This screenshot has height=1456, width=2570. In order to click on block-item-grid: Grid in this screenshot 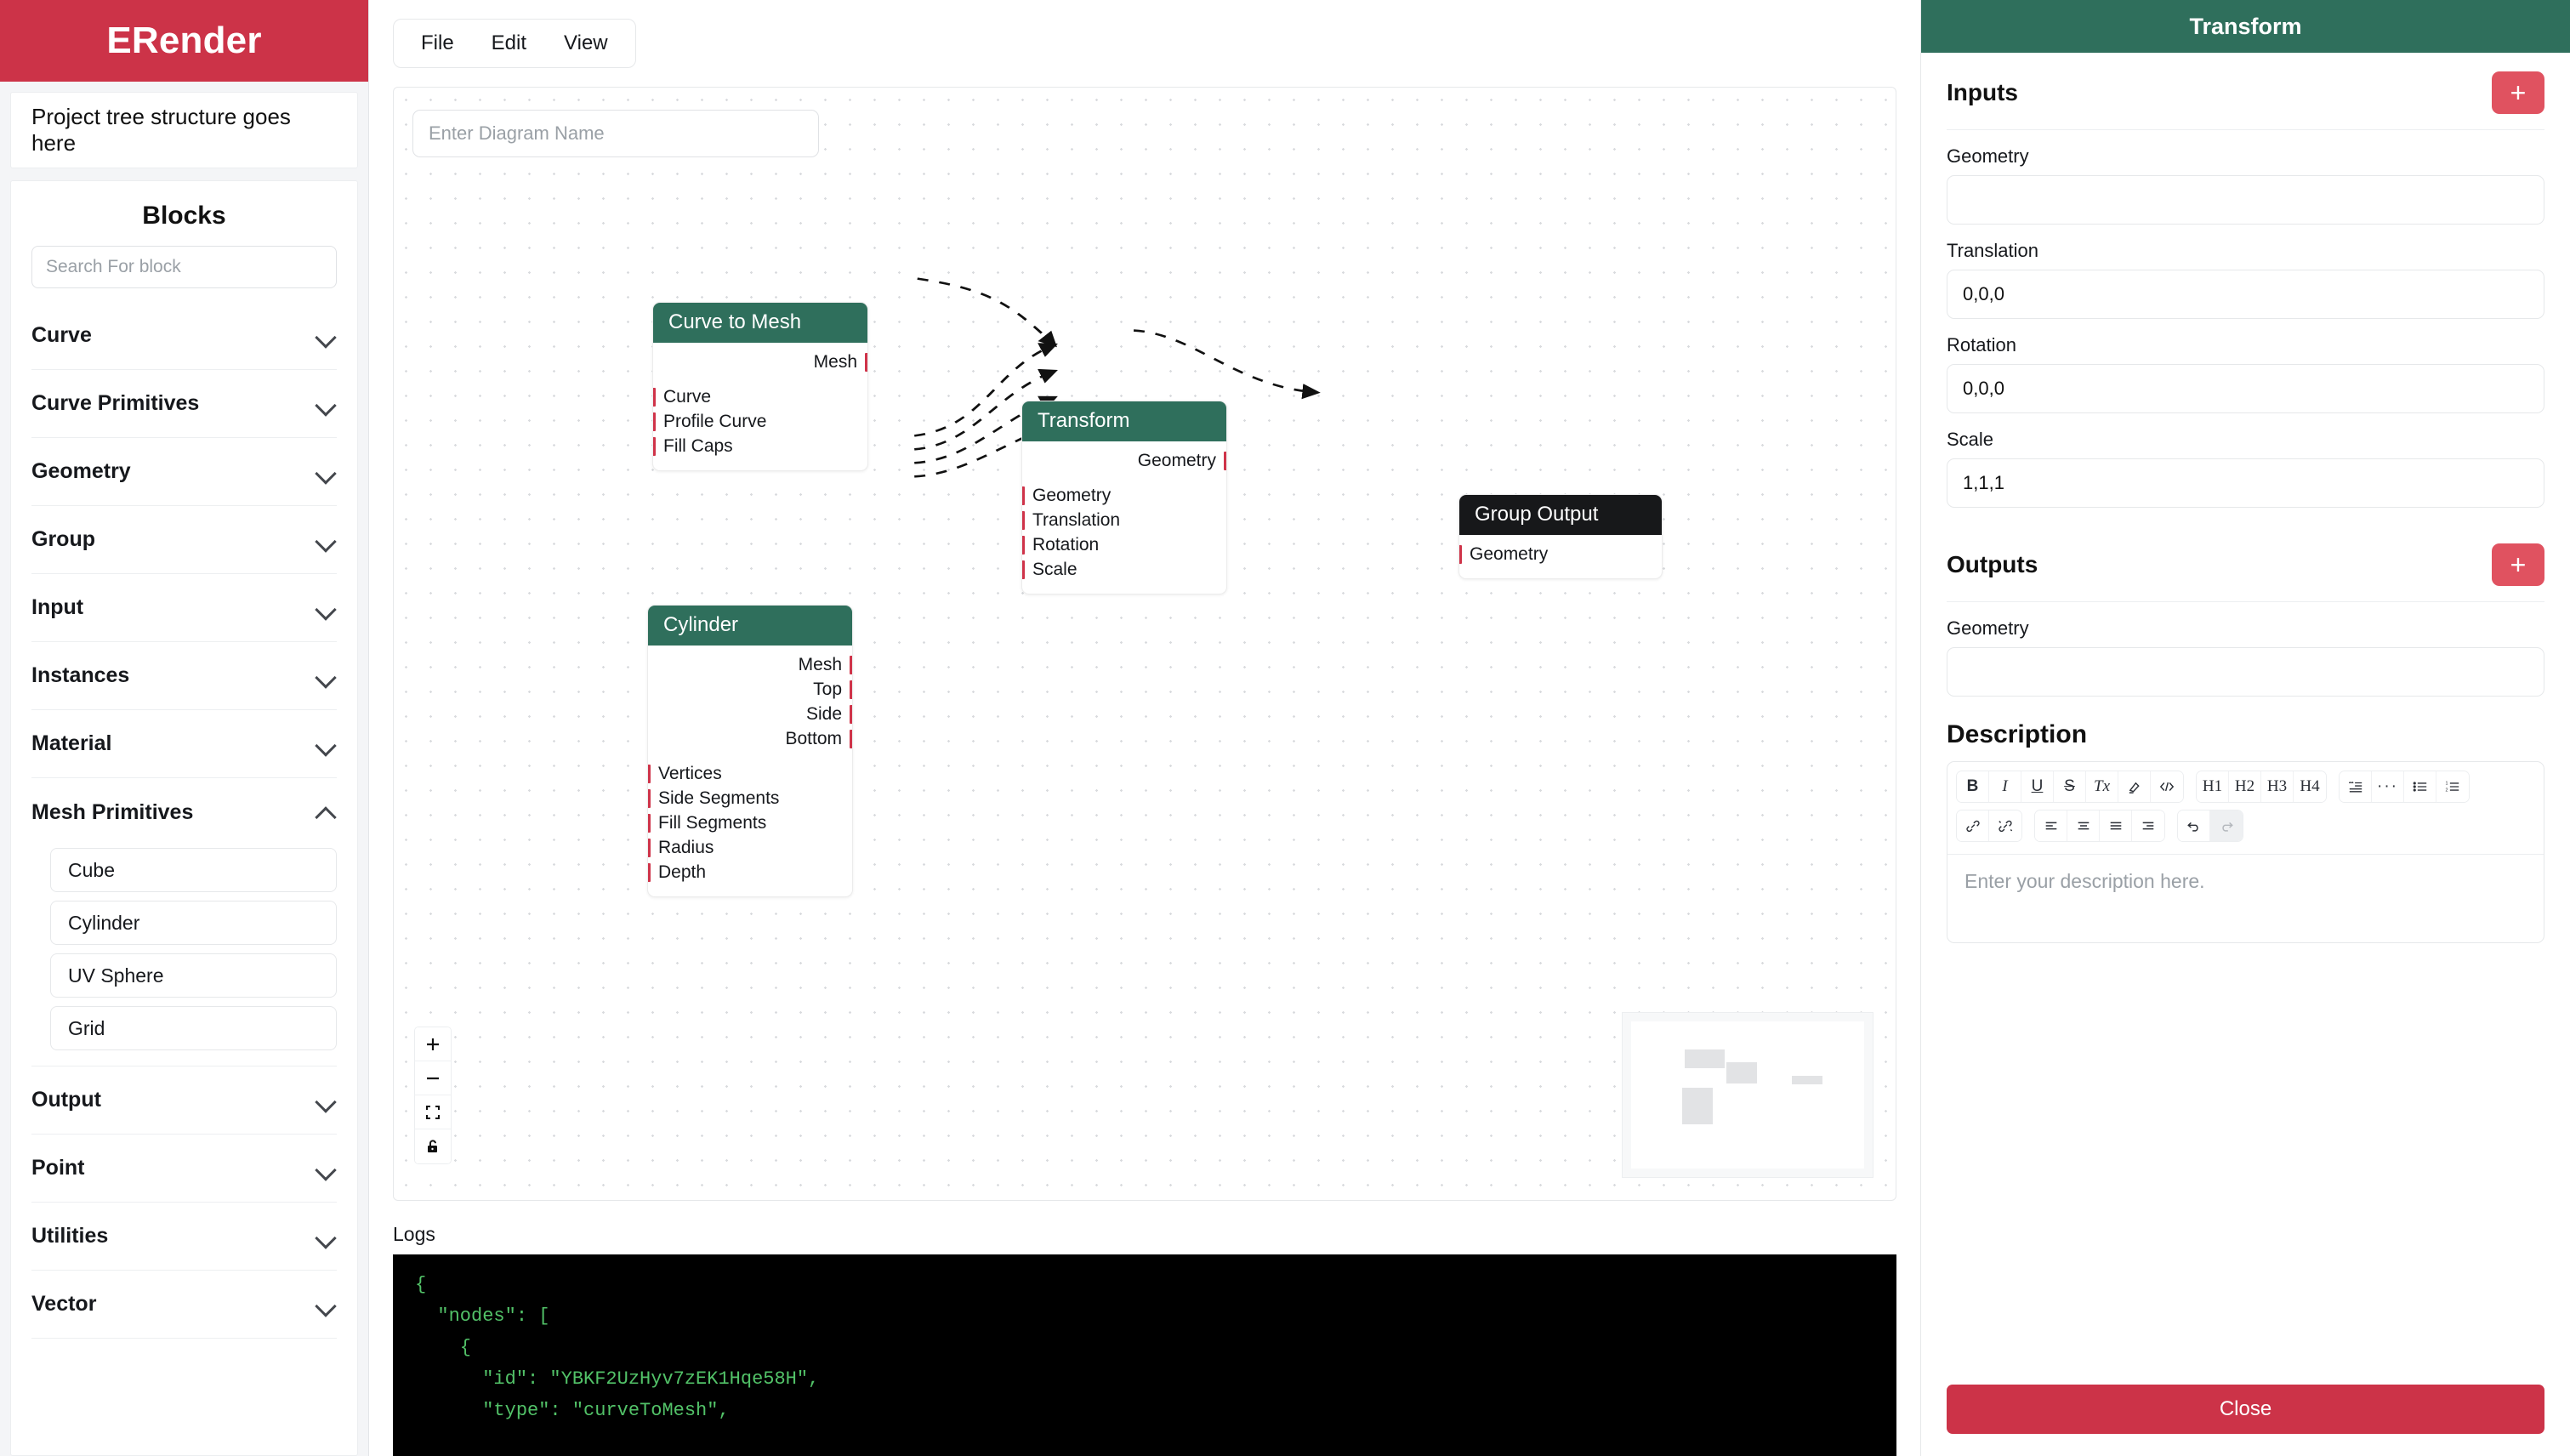, I will do `click(194, 1028)`.